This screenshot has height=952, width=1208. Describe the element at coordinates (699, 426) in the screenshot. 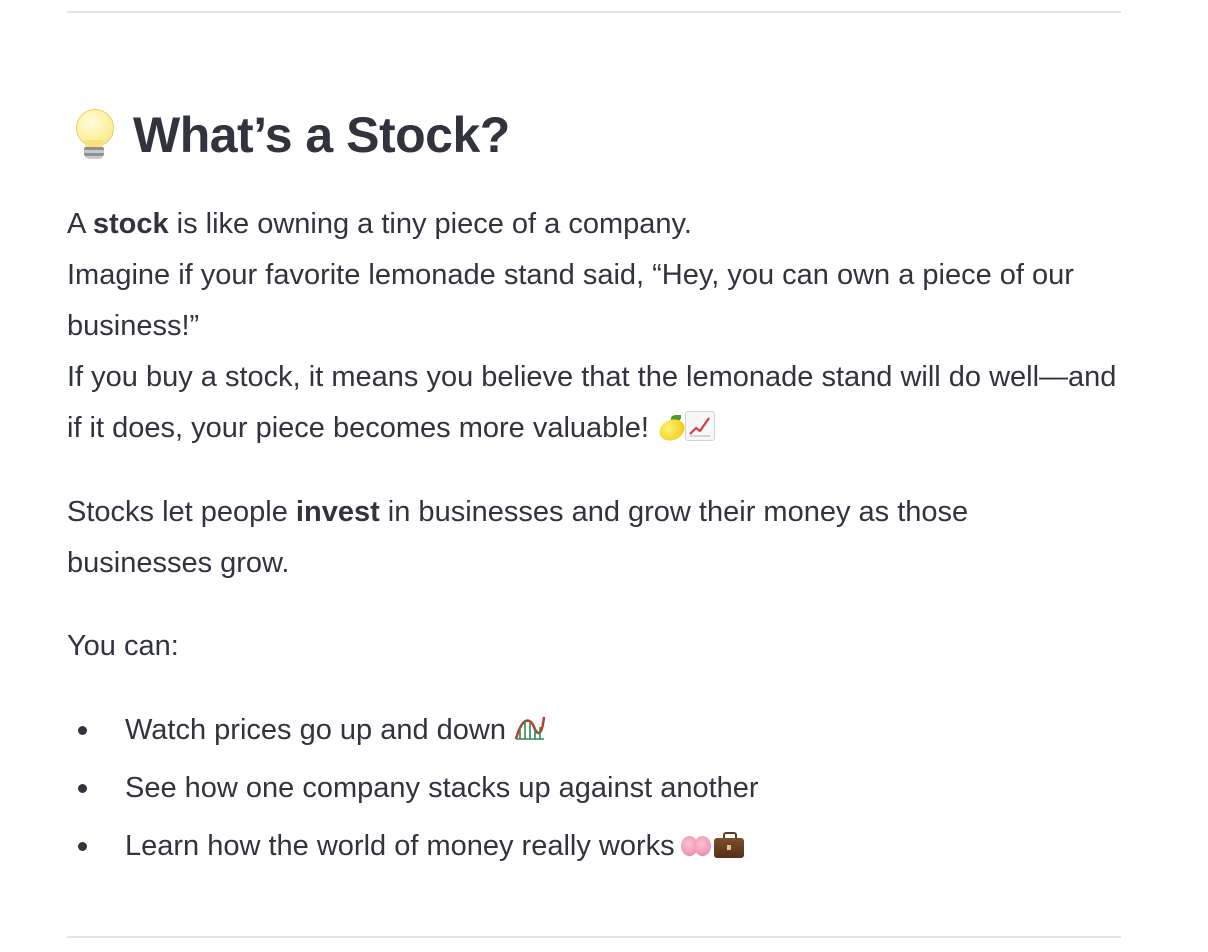

I see `chart-increasing-icon` at that location.